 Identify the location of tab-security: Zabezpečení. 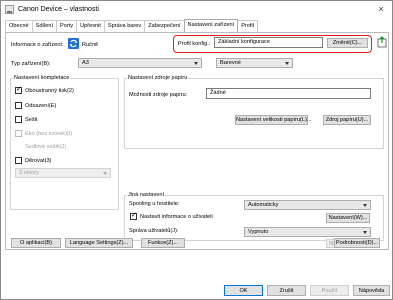
(164, 26).